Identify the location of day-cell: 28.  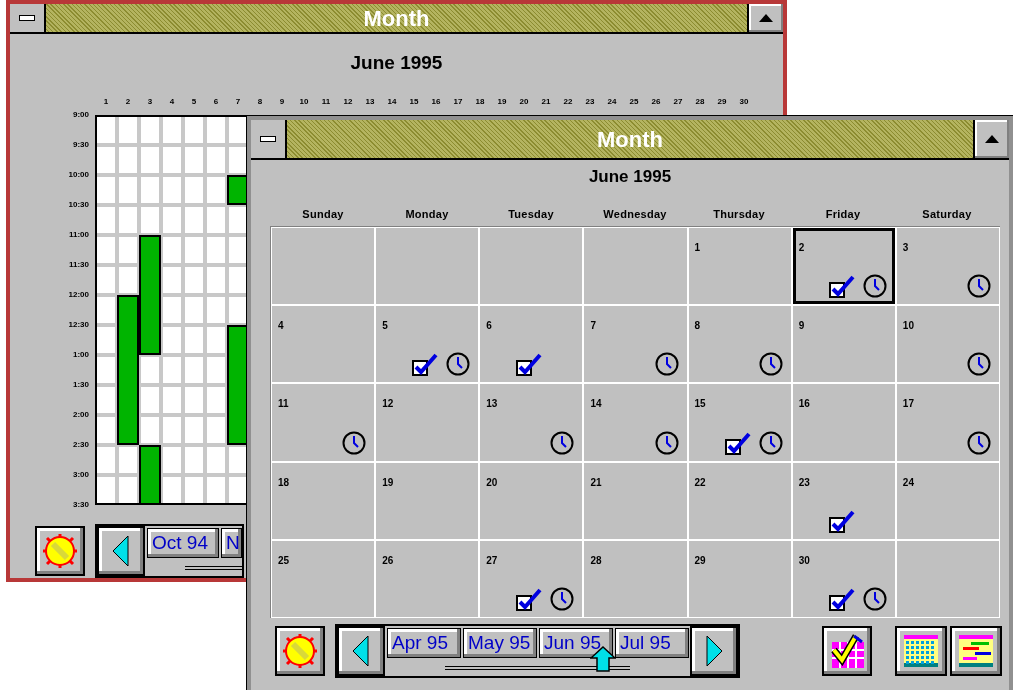
(635, 578).